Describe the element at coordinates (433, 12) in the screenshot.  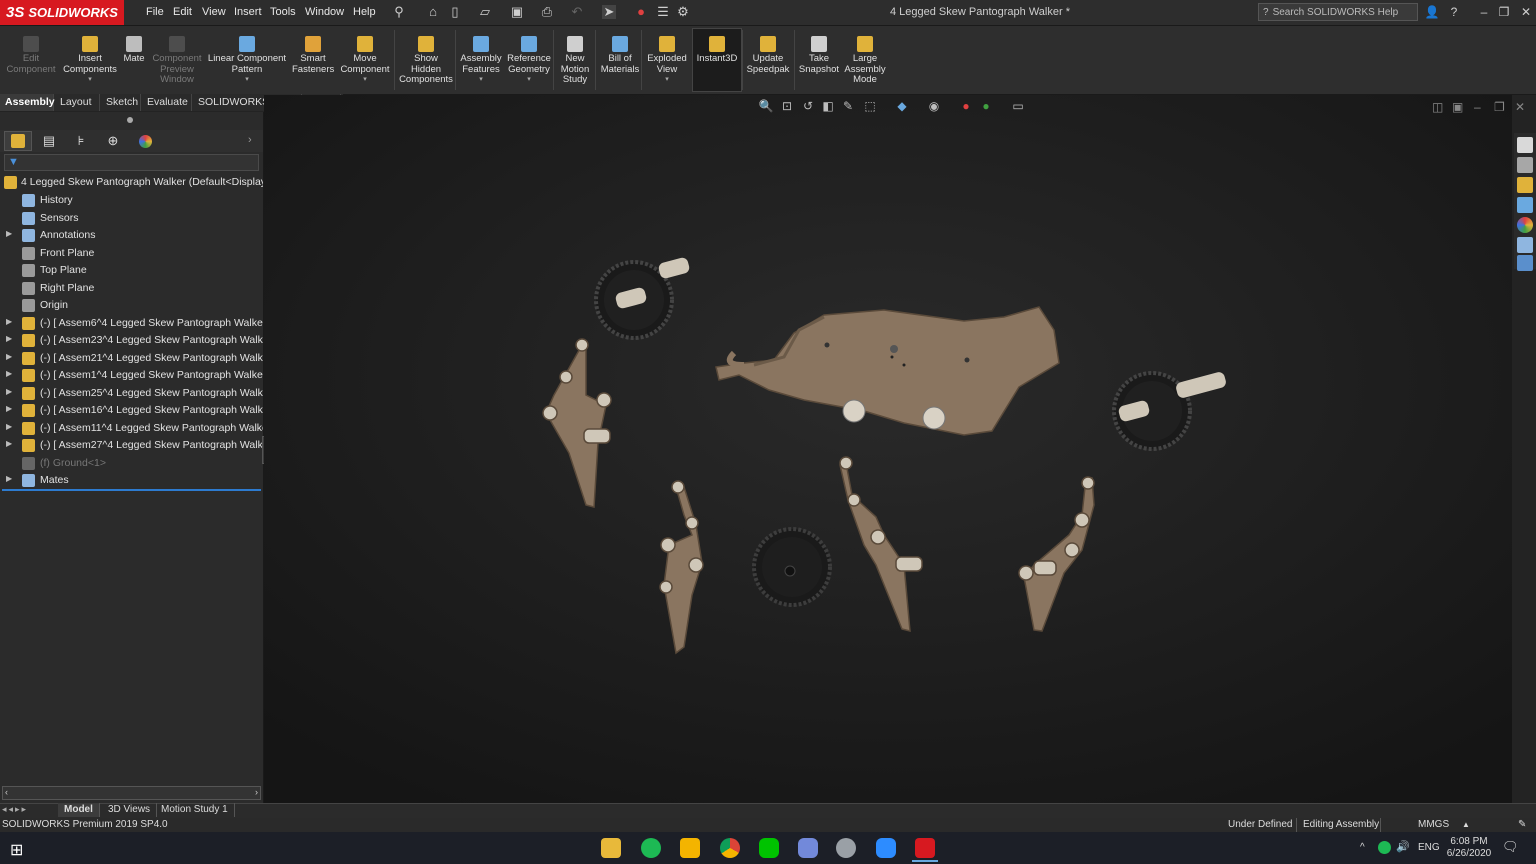
I see `home-icon: ⌂` at that location.